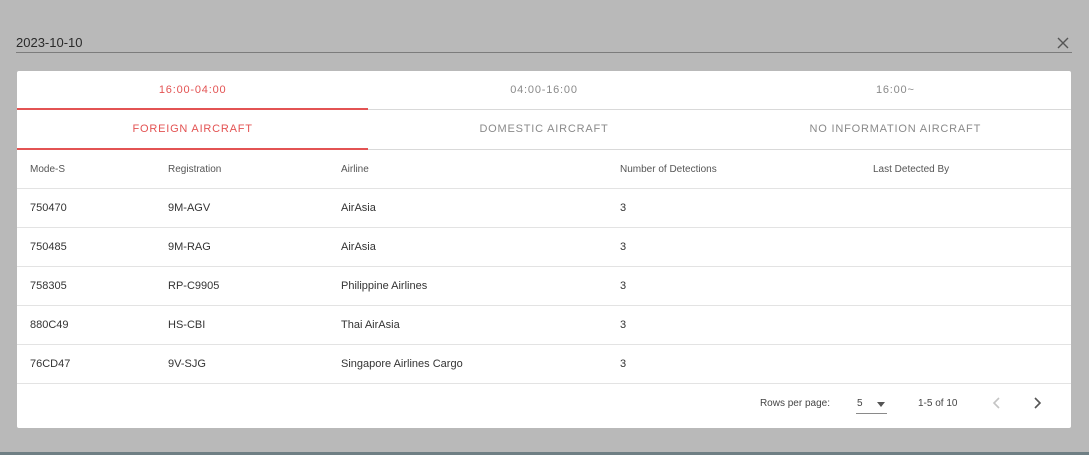 Image resolution: width=1089 pixels, height=455 pixels. What do you see at coordinates (895, 129) in the screenshot?
I see `tab-no-information-aircraft: NO INFORMATION AIRCRAFT` at bounding box center [895, 129].